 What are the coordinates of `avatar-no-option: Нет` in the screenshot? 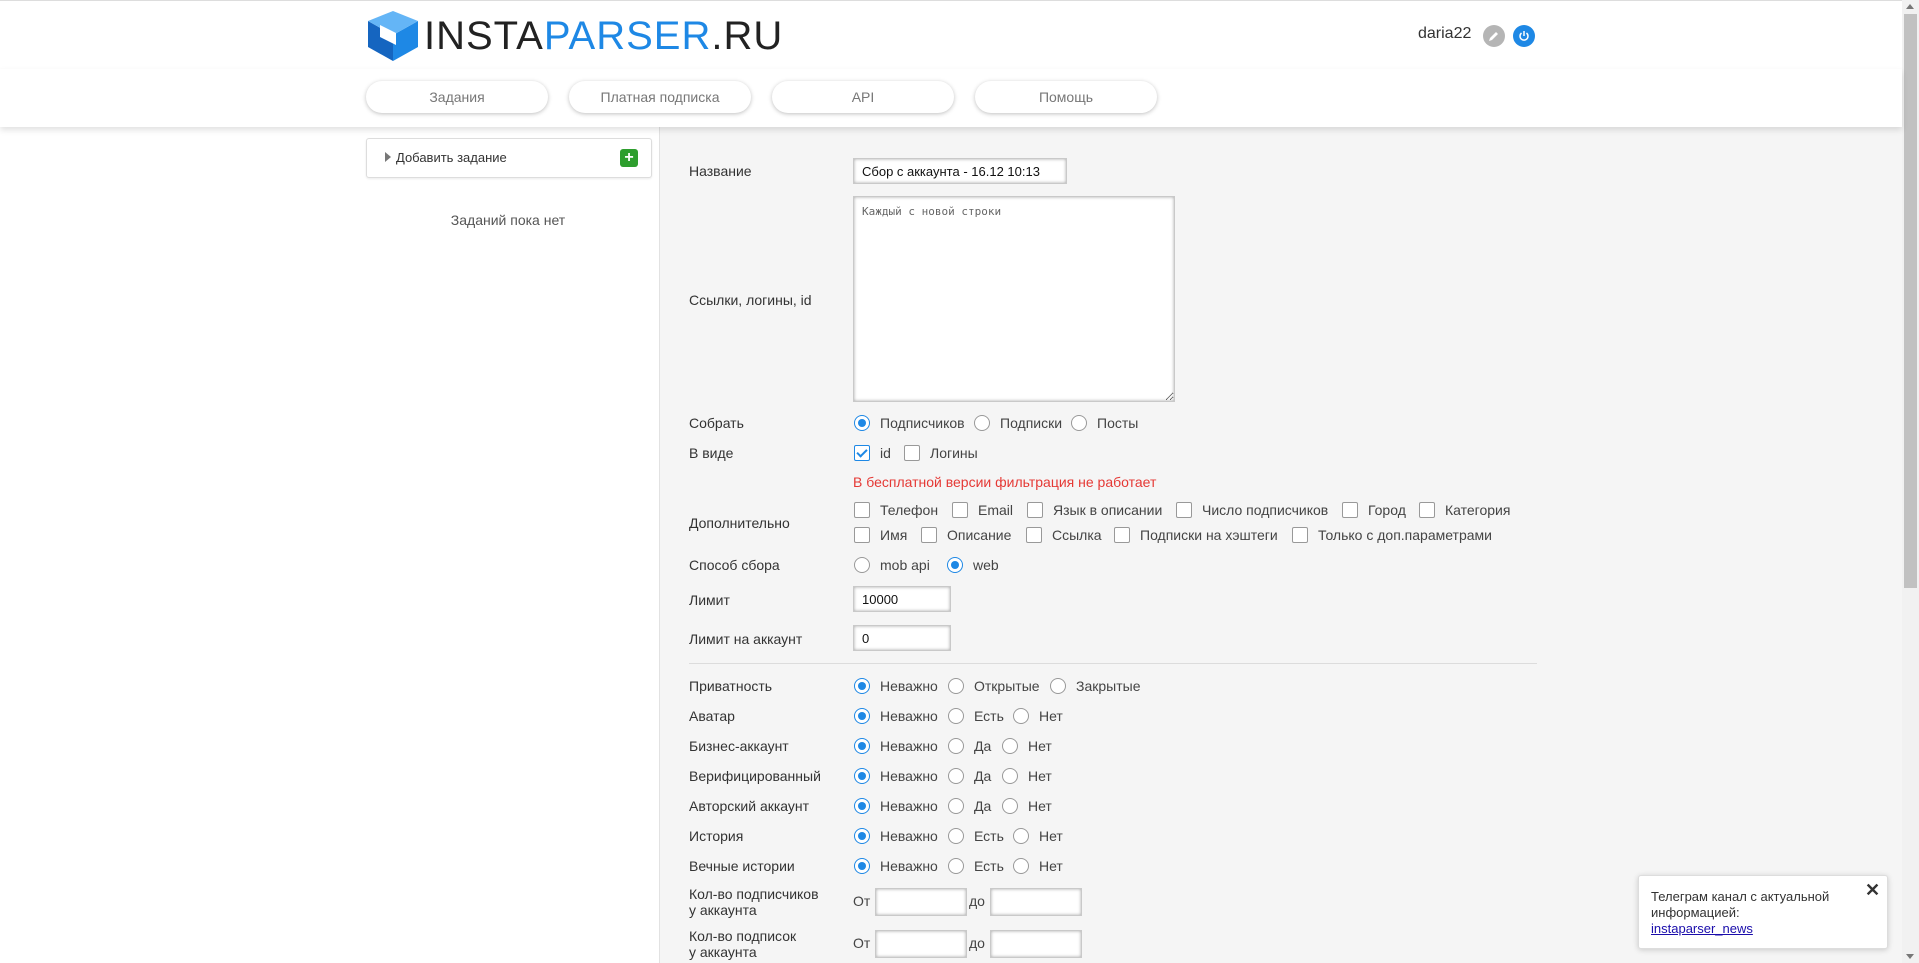 It's located at (1038, 716).